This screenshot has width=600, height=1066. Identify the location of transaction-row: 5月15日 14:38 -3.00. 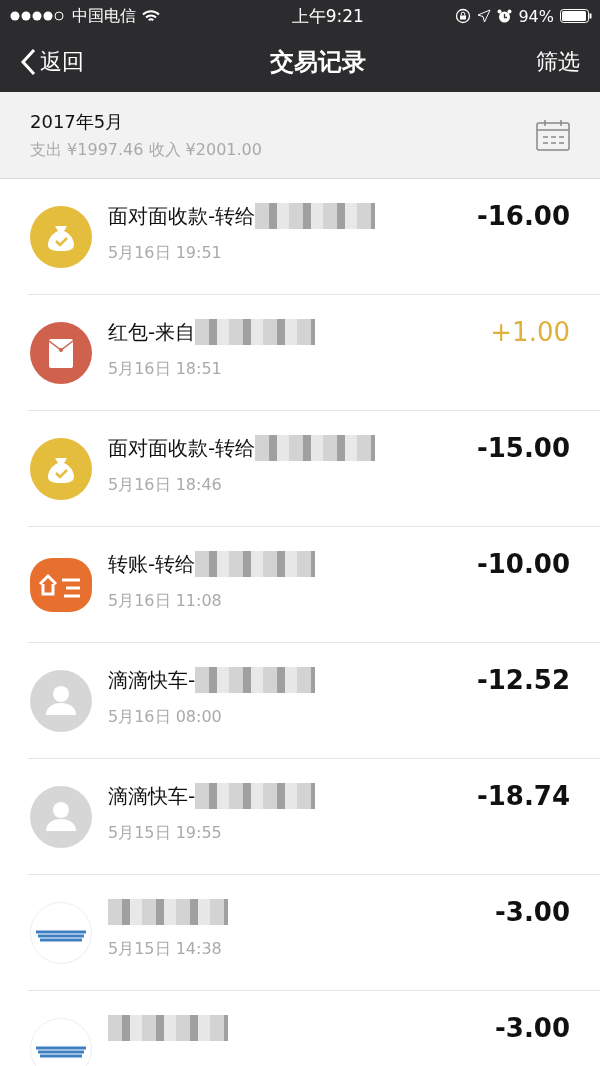
(314, 933).